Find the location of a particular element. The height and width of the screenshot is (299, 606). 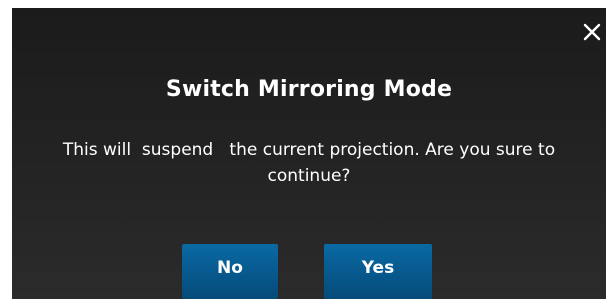

close-icon is located at coordinates (592, 32).